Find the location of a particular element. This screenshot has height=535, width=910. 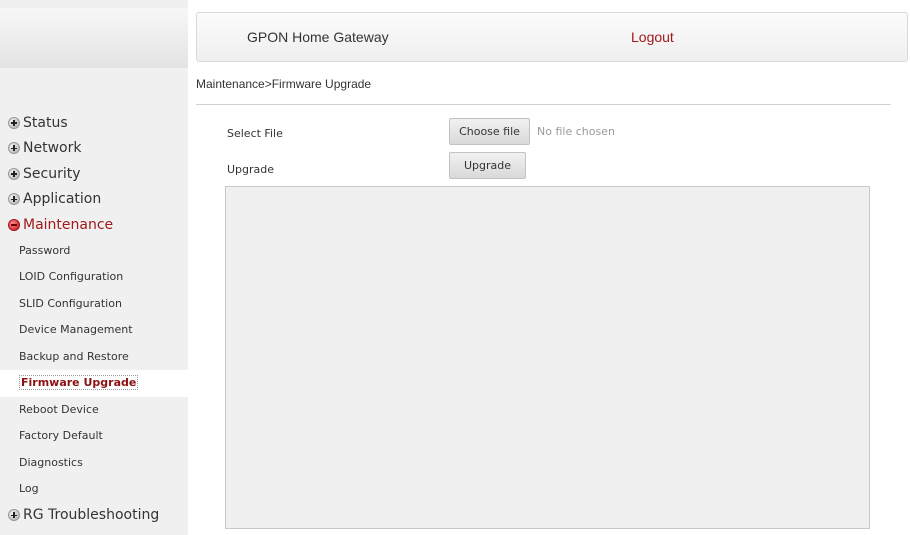

logo-area is located at coordinates (94, 38).